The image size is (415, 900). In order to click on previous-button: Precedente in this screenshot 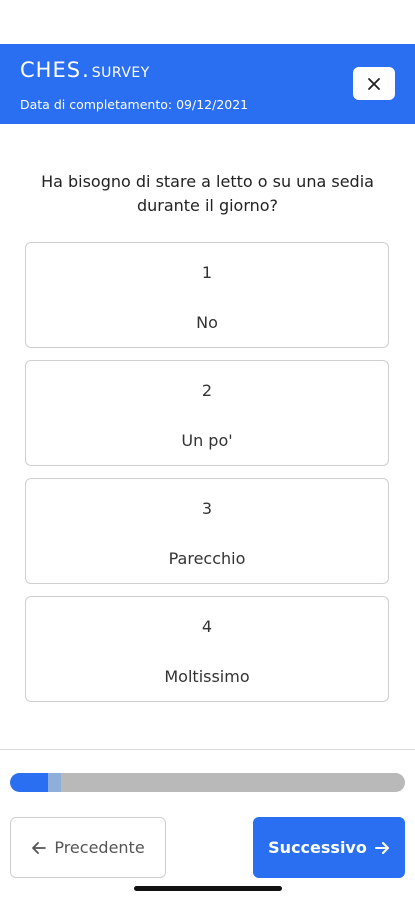, I will do `click(88, 847)`.